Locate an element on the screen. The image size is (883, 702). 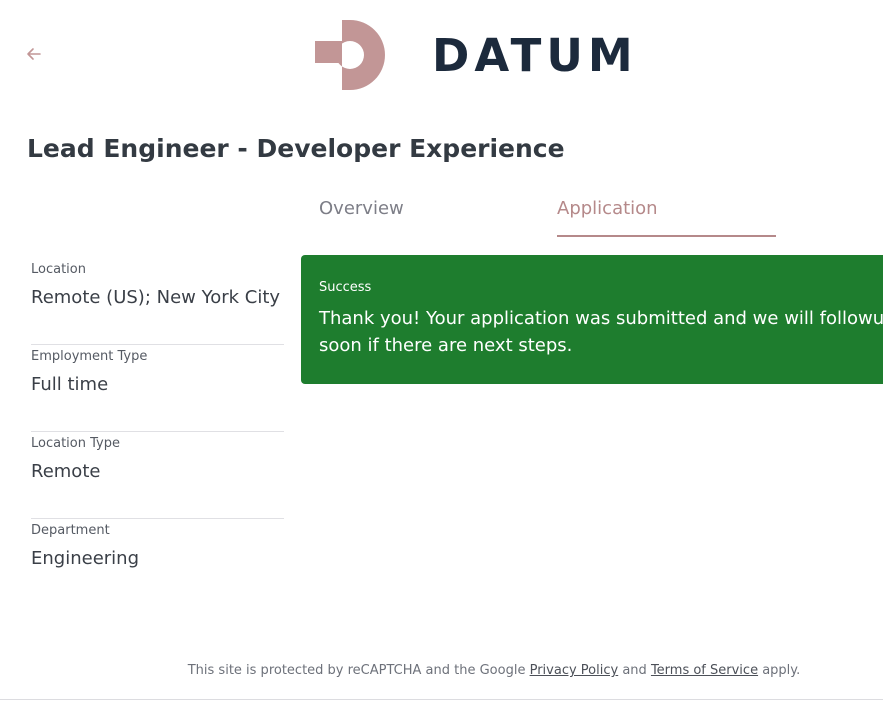
detail-value: Full time is located at coordinates (70, 384).